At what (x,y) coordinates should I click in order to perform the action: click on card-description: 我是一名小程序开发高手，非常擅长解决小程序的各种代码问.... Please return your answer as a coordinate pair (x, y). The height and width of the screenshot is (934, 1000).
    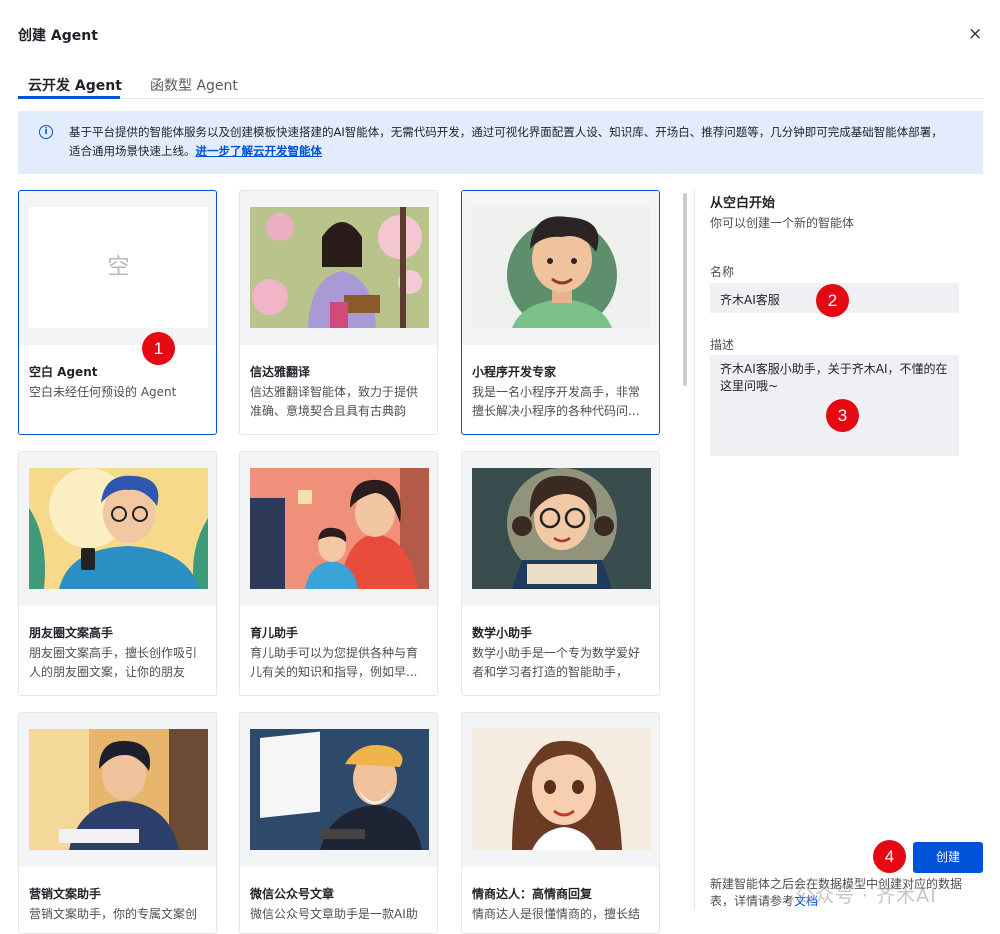
    Looking at the image, I should click on (556, 401).